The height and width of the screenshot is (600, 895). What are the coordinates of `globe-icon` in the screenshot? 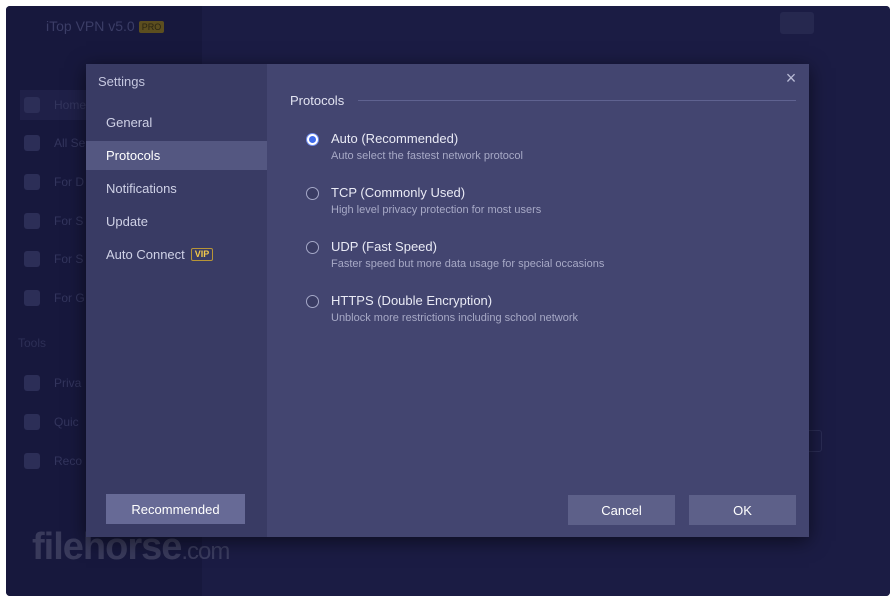 It's located at (32, 143).